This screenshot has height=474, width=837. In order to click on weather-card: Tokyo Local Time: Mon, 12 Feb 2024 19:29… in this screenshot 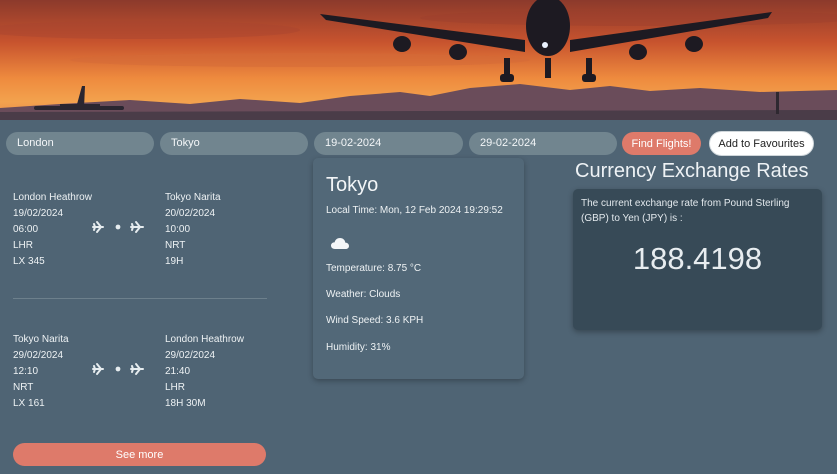, I will do `click(418, 268)`.